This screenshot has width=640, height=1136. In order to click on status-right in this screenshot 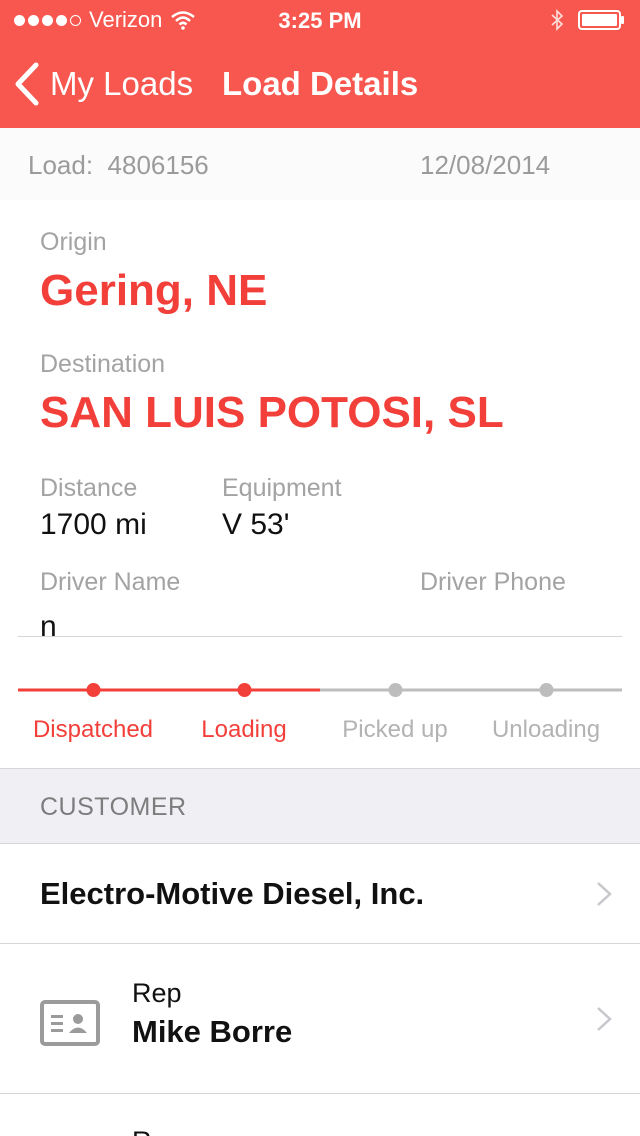, I will do `click(588, 20)`.